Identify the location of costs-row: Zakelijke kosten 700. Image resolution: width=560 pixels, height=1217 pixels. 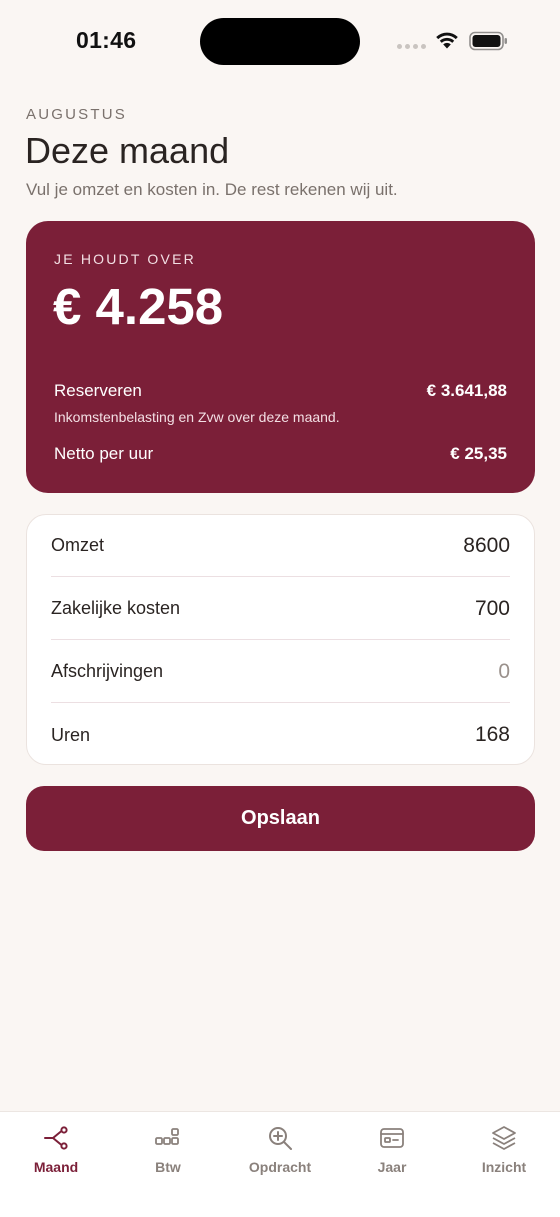
(280, 609).